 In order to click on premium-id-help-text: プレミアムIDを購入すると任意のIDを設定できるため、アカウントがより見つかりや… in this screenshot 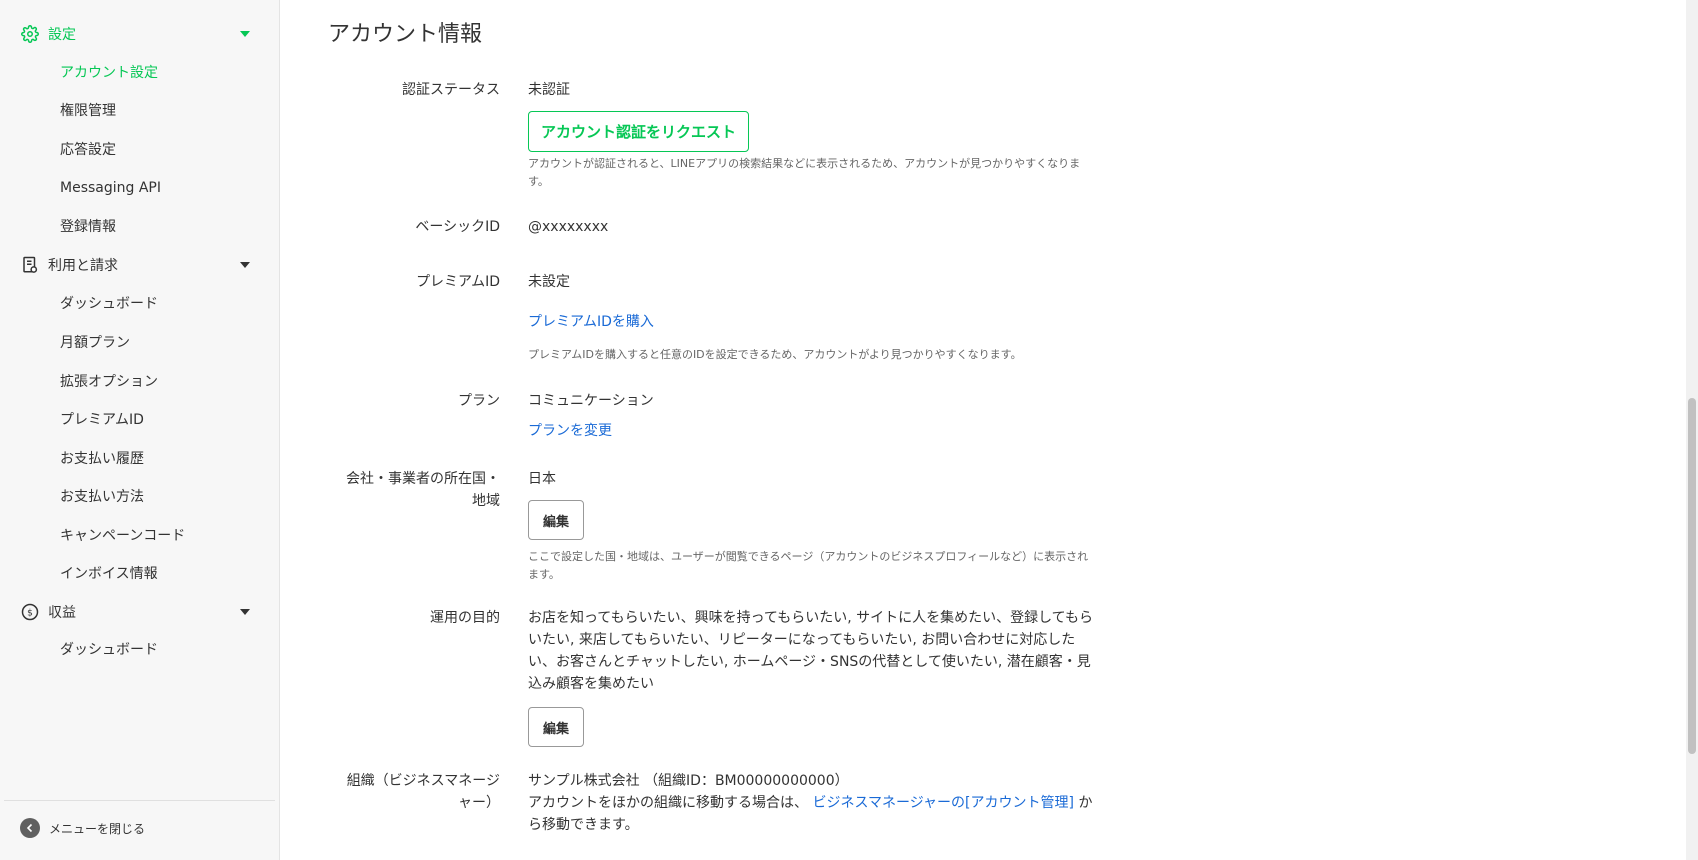, I will do `click(775, 354)`.